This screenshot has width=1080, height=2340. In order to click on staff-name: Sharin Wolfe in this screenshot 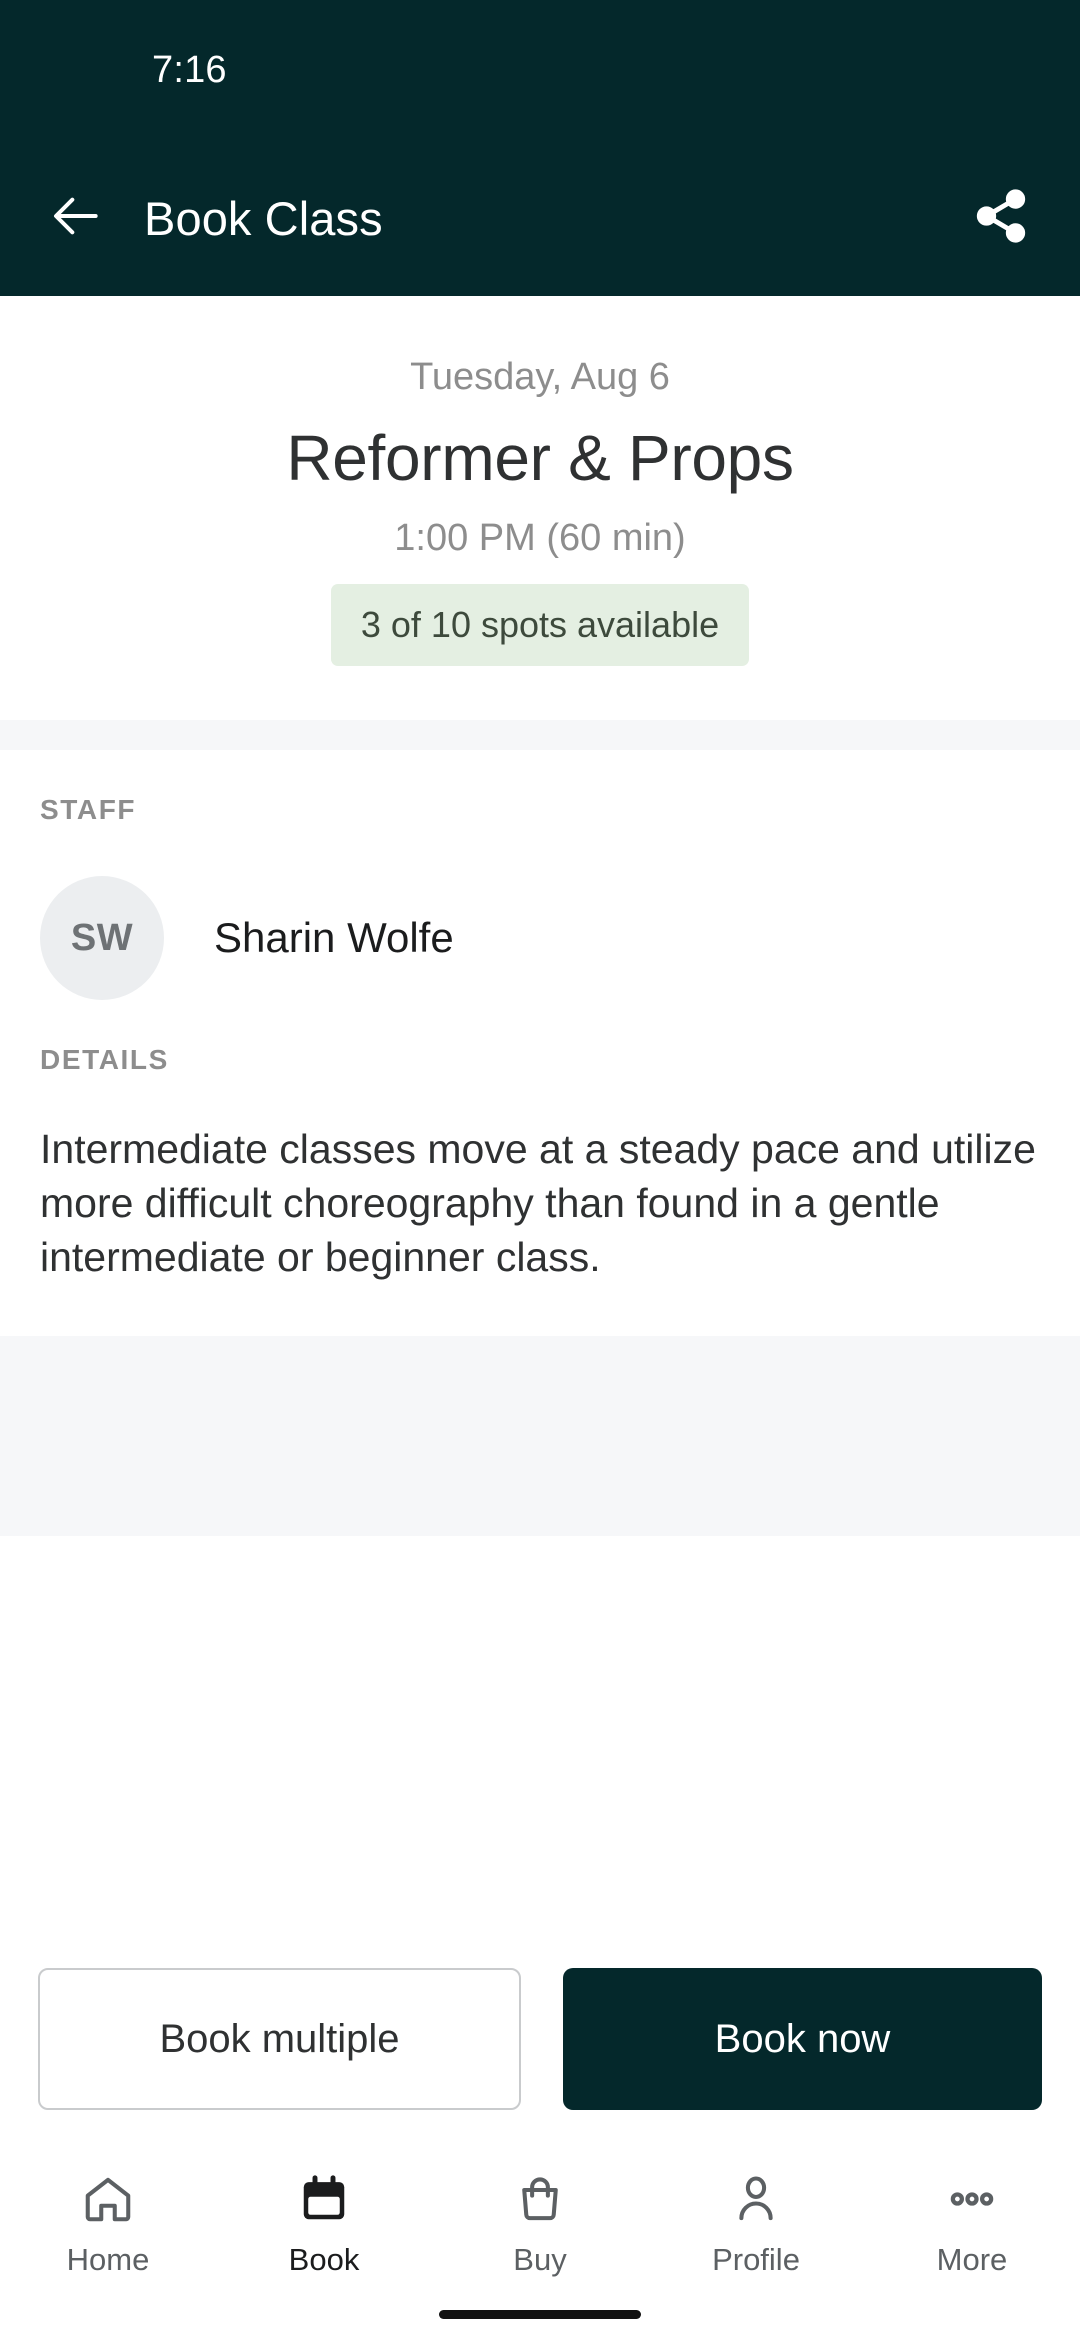, I will do `click(334, 937)`.